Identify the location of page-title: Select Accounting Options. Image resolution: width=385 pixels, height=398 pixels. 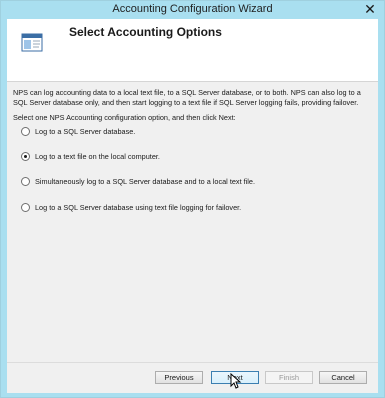
(145, 32).